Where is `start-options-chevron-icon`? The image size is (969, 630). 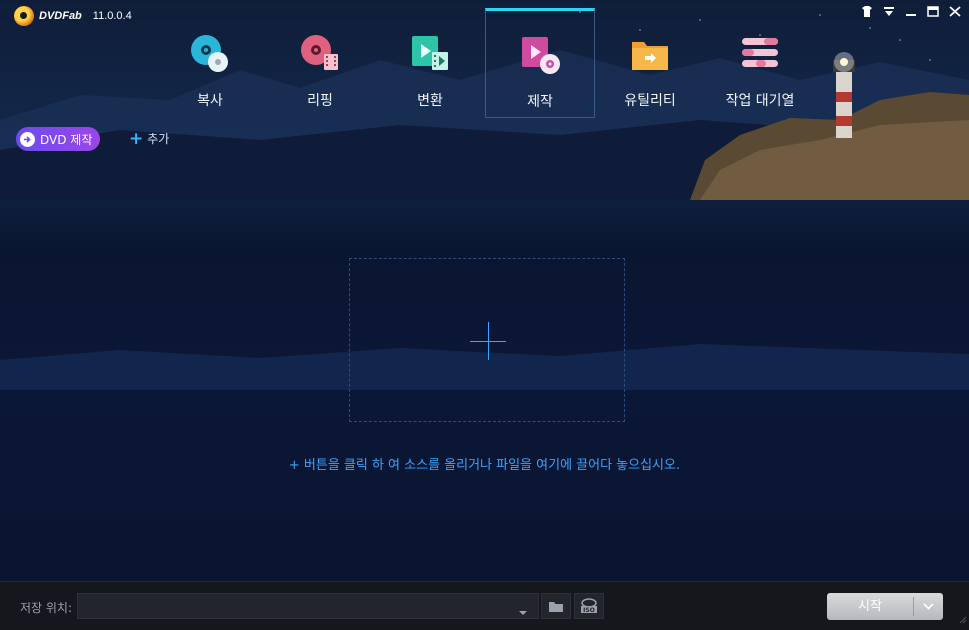 start-options-chevron-icon is located at coordinates (928, 606).